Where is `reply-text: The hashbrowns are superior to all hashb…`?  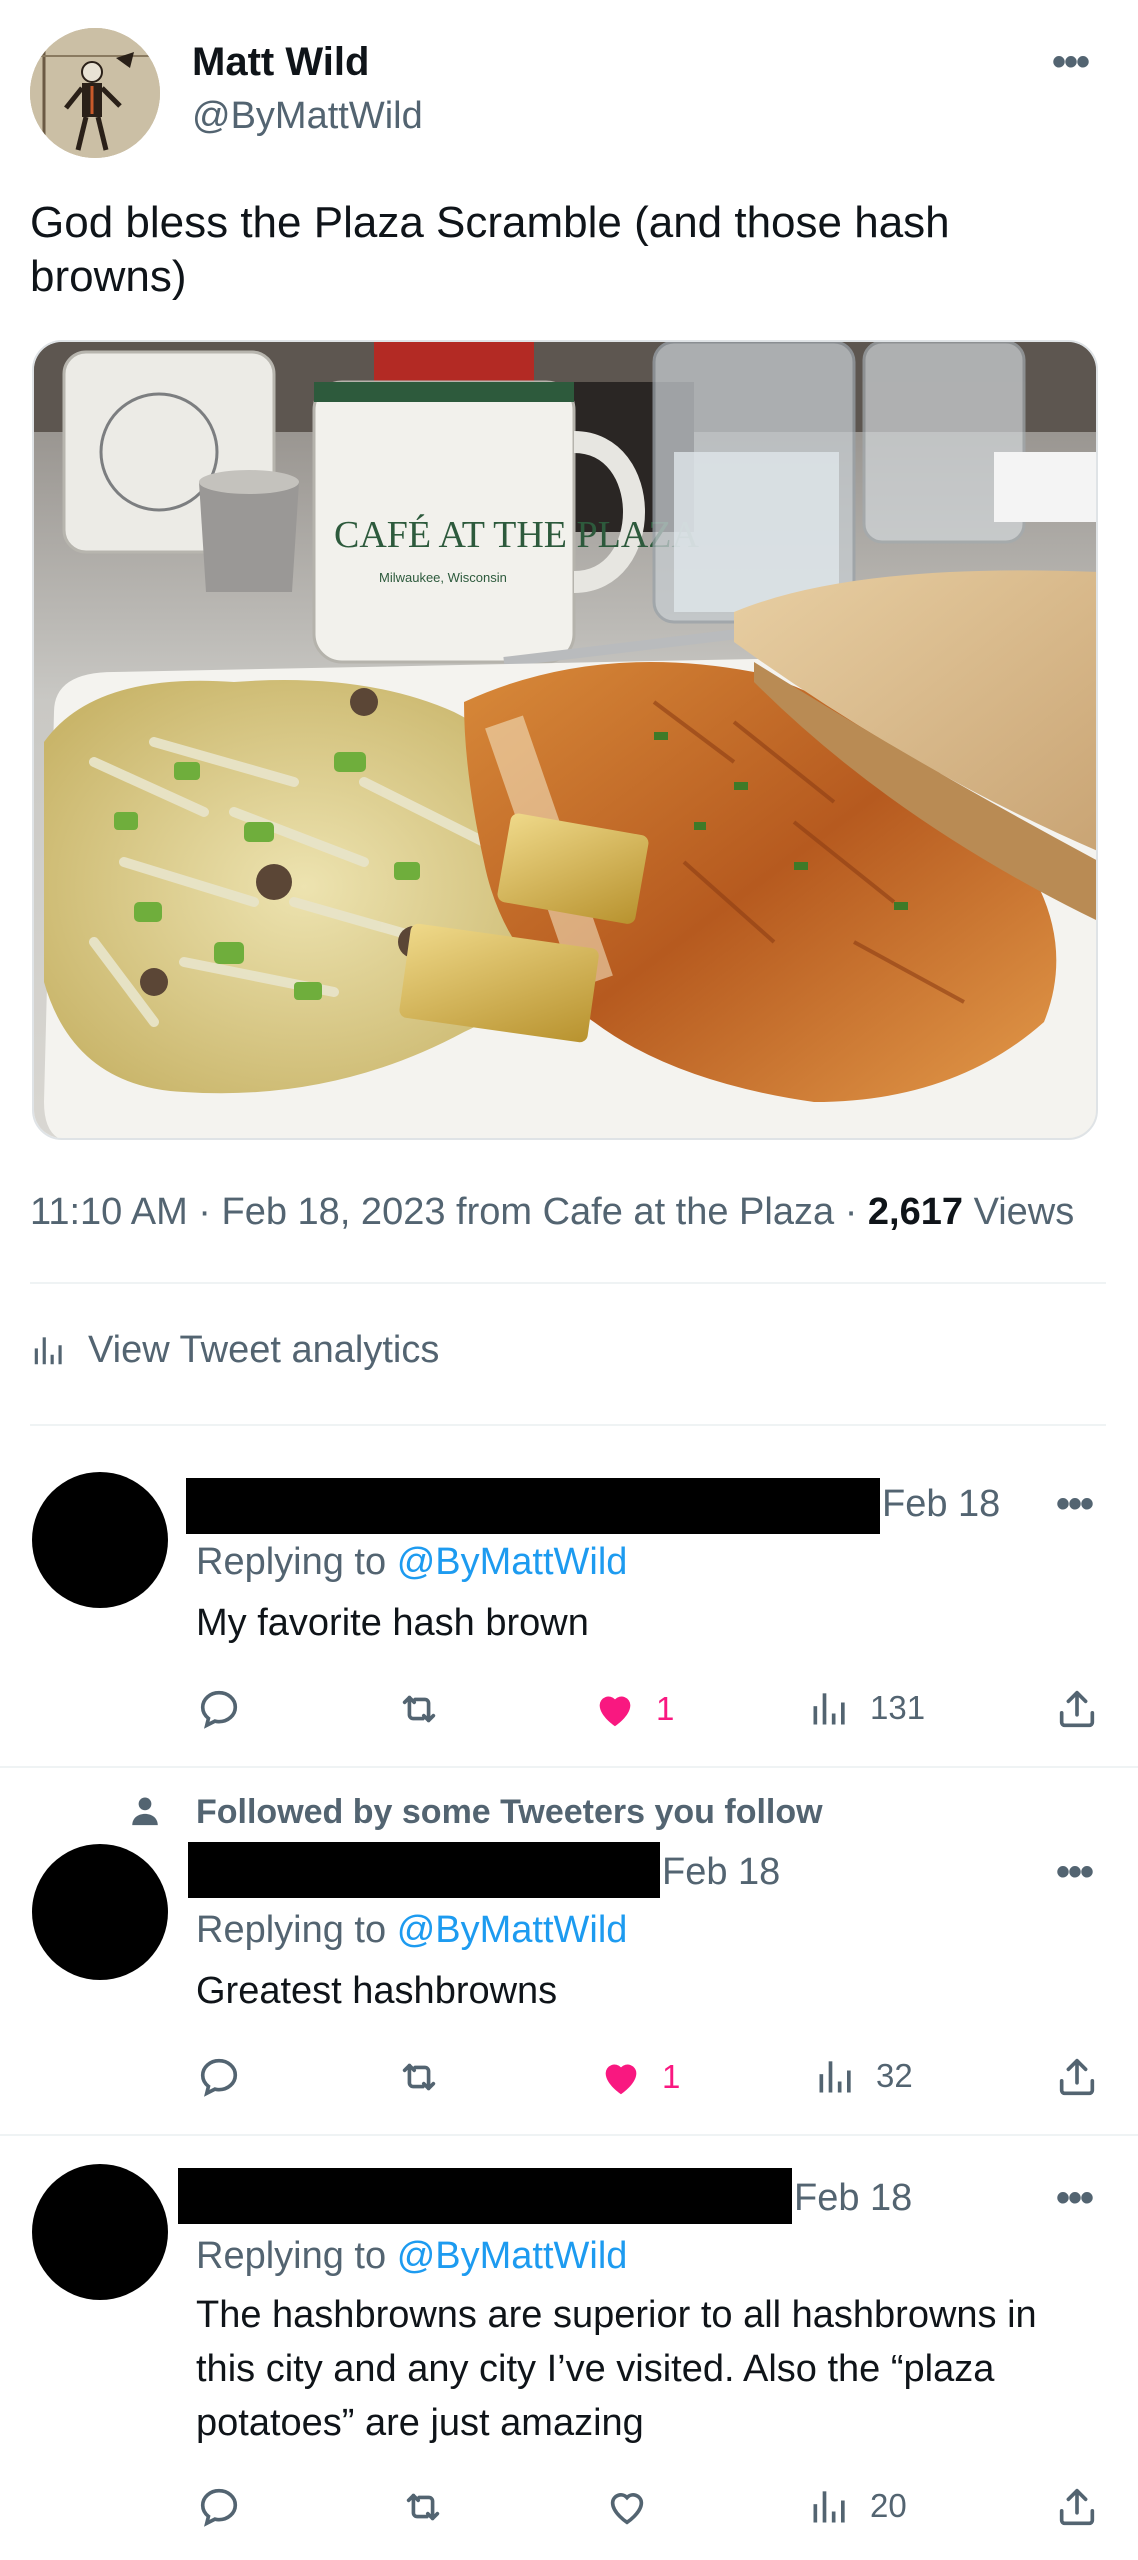
reply-text: The hashbrowns are superior to all hashb… is located at coordinates (616, 2369).